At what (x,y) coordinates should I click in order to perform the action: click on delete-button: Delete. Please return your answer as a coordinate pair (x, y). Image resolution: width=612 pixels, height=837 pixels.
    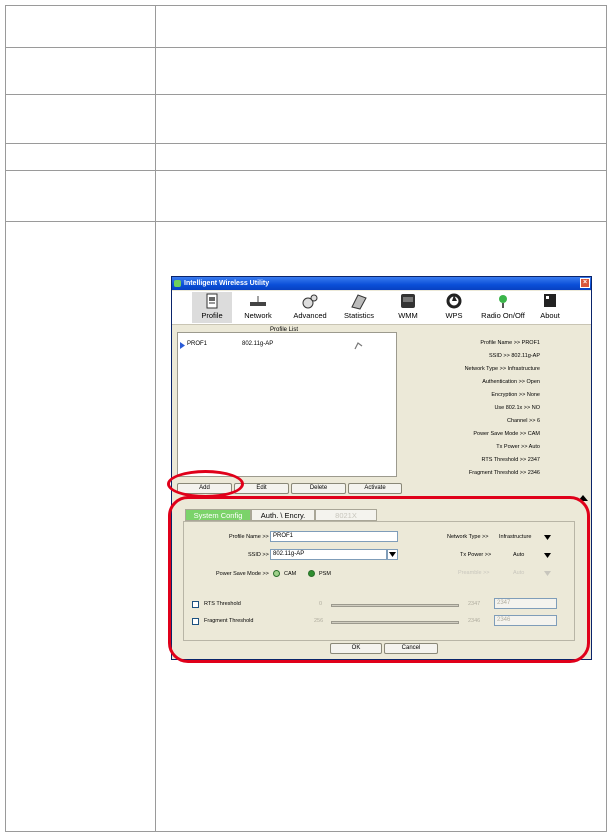
    Looking at the image, I should click on (318, 488).